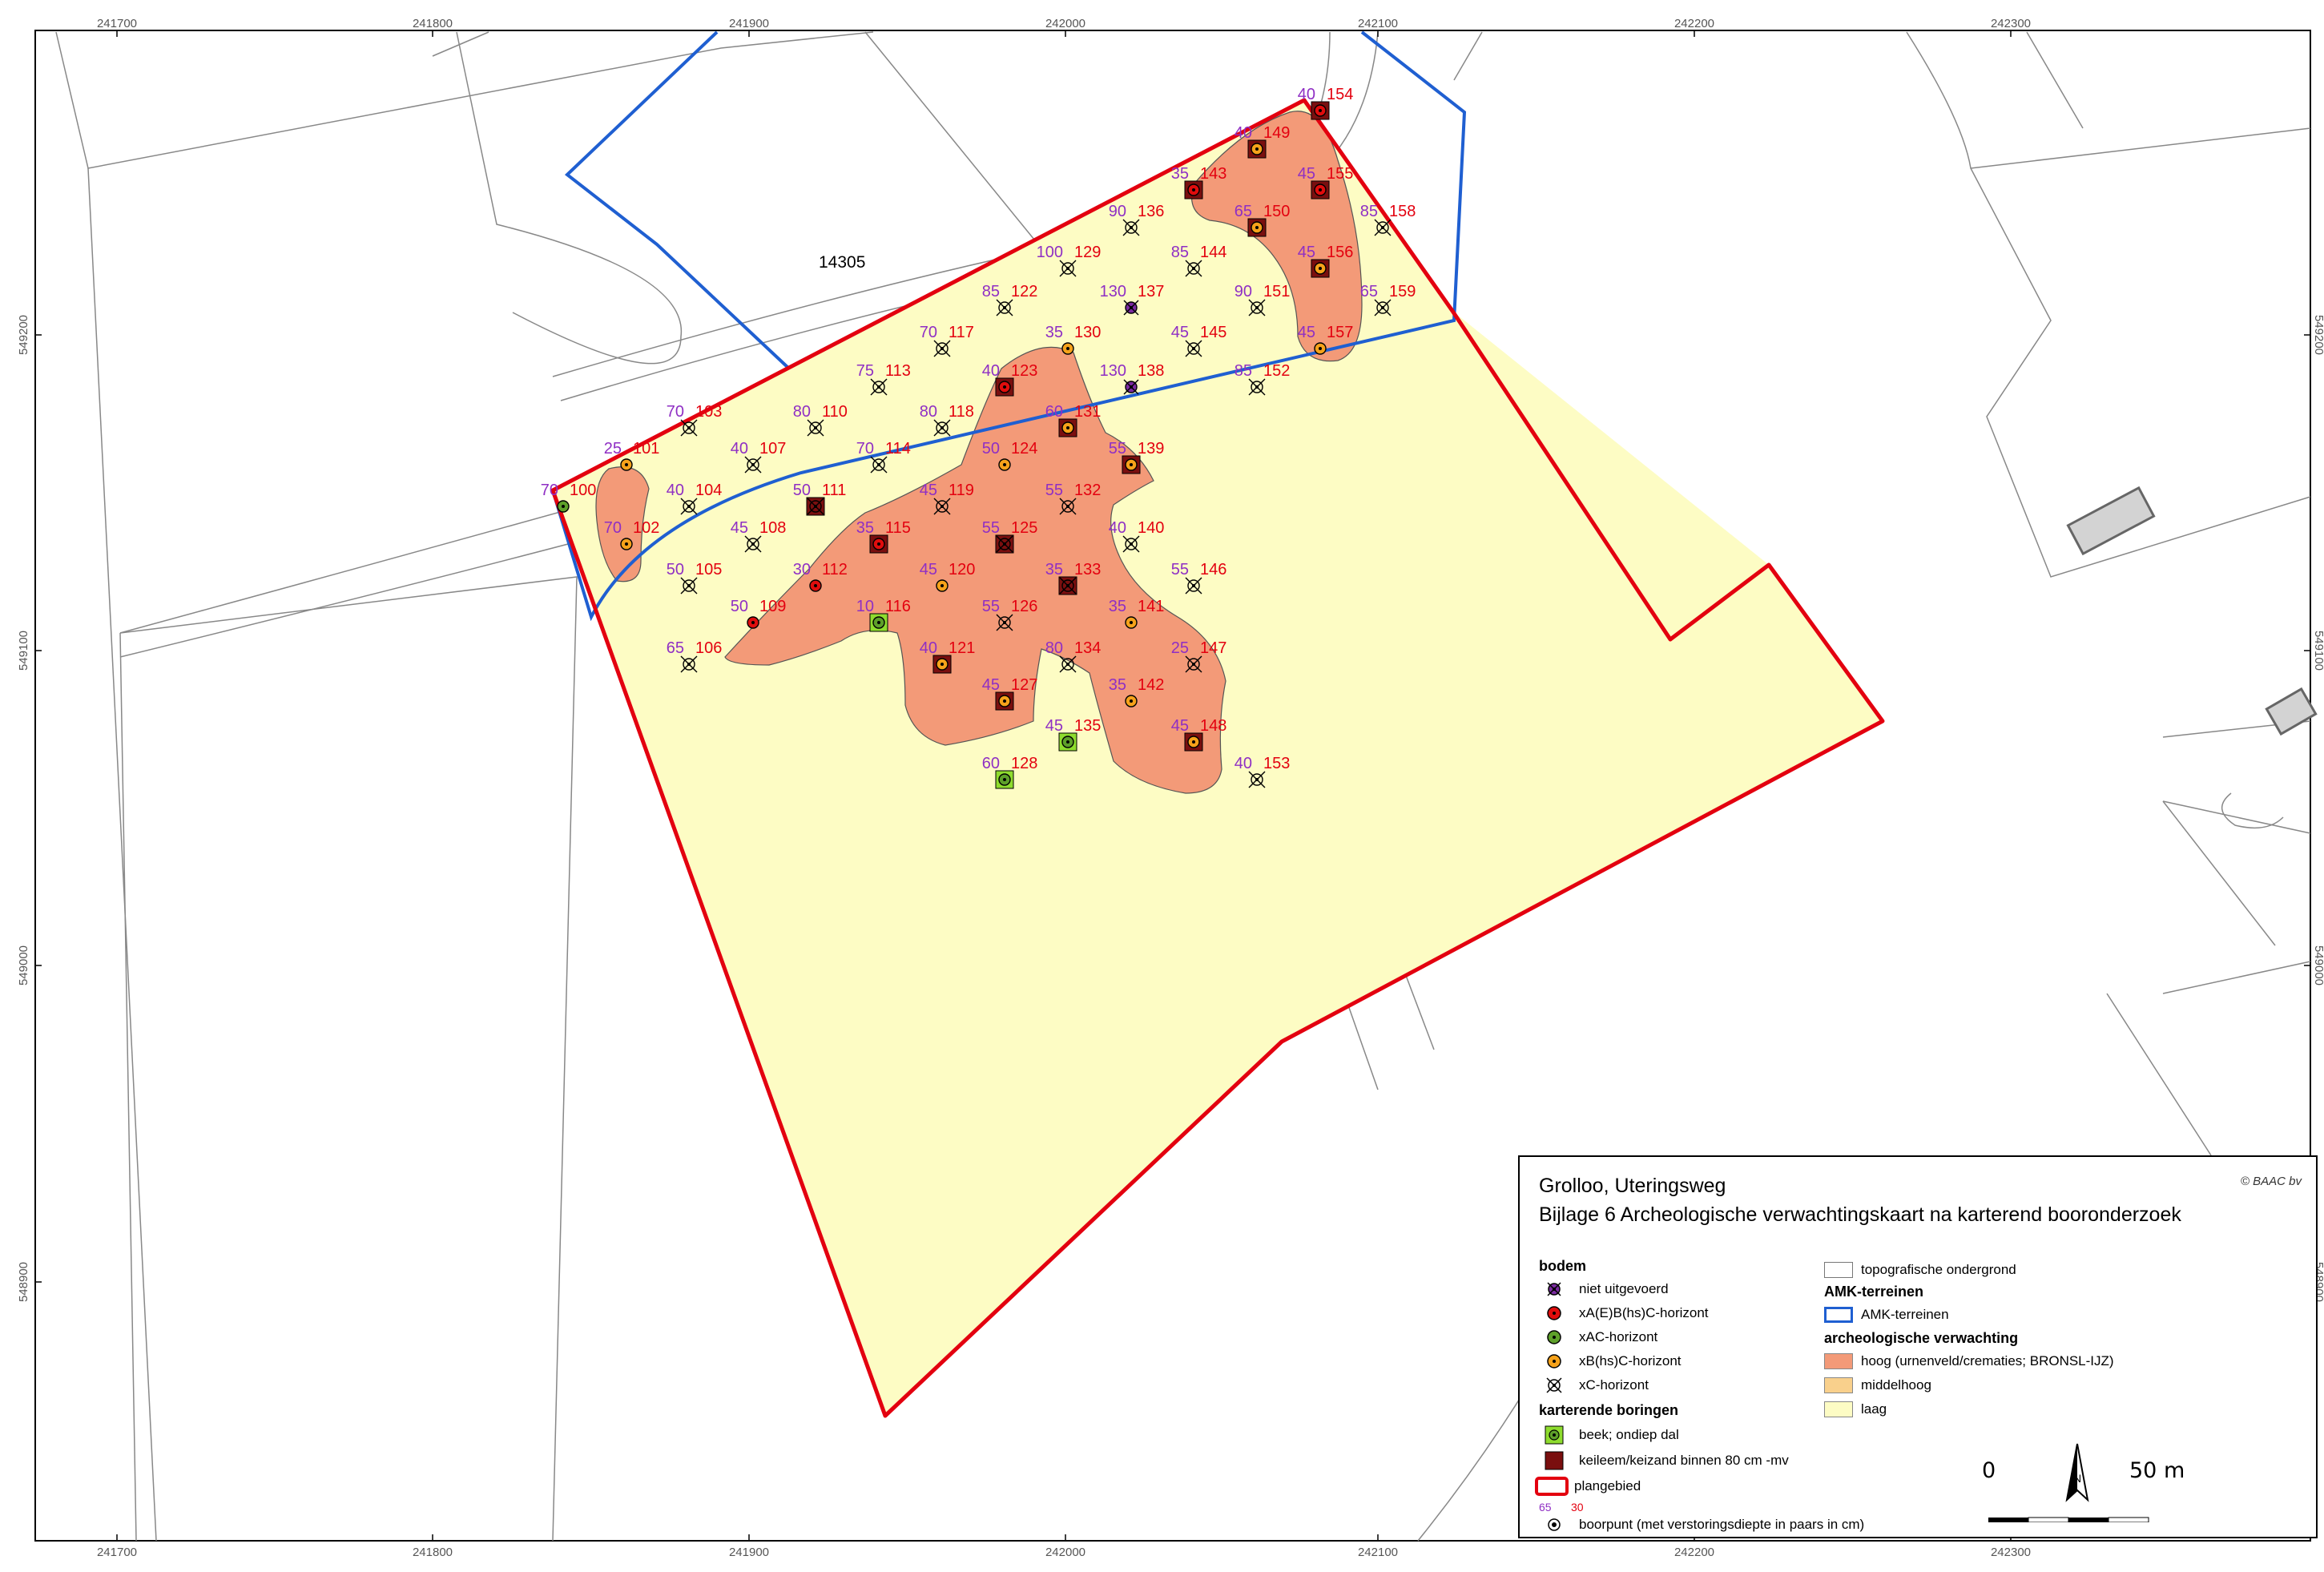 The width and height of the screenshot is (2324, 1572). Describe the element at coordinates (1987, 1360) in the screenshot. I see `legend-label: hoog (urnenveld/crematies; BRONSL-IJZ)` at that location.